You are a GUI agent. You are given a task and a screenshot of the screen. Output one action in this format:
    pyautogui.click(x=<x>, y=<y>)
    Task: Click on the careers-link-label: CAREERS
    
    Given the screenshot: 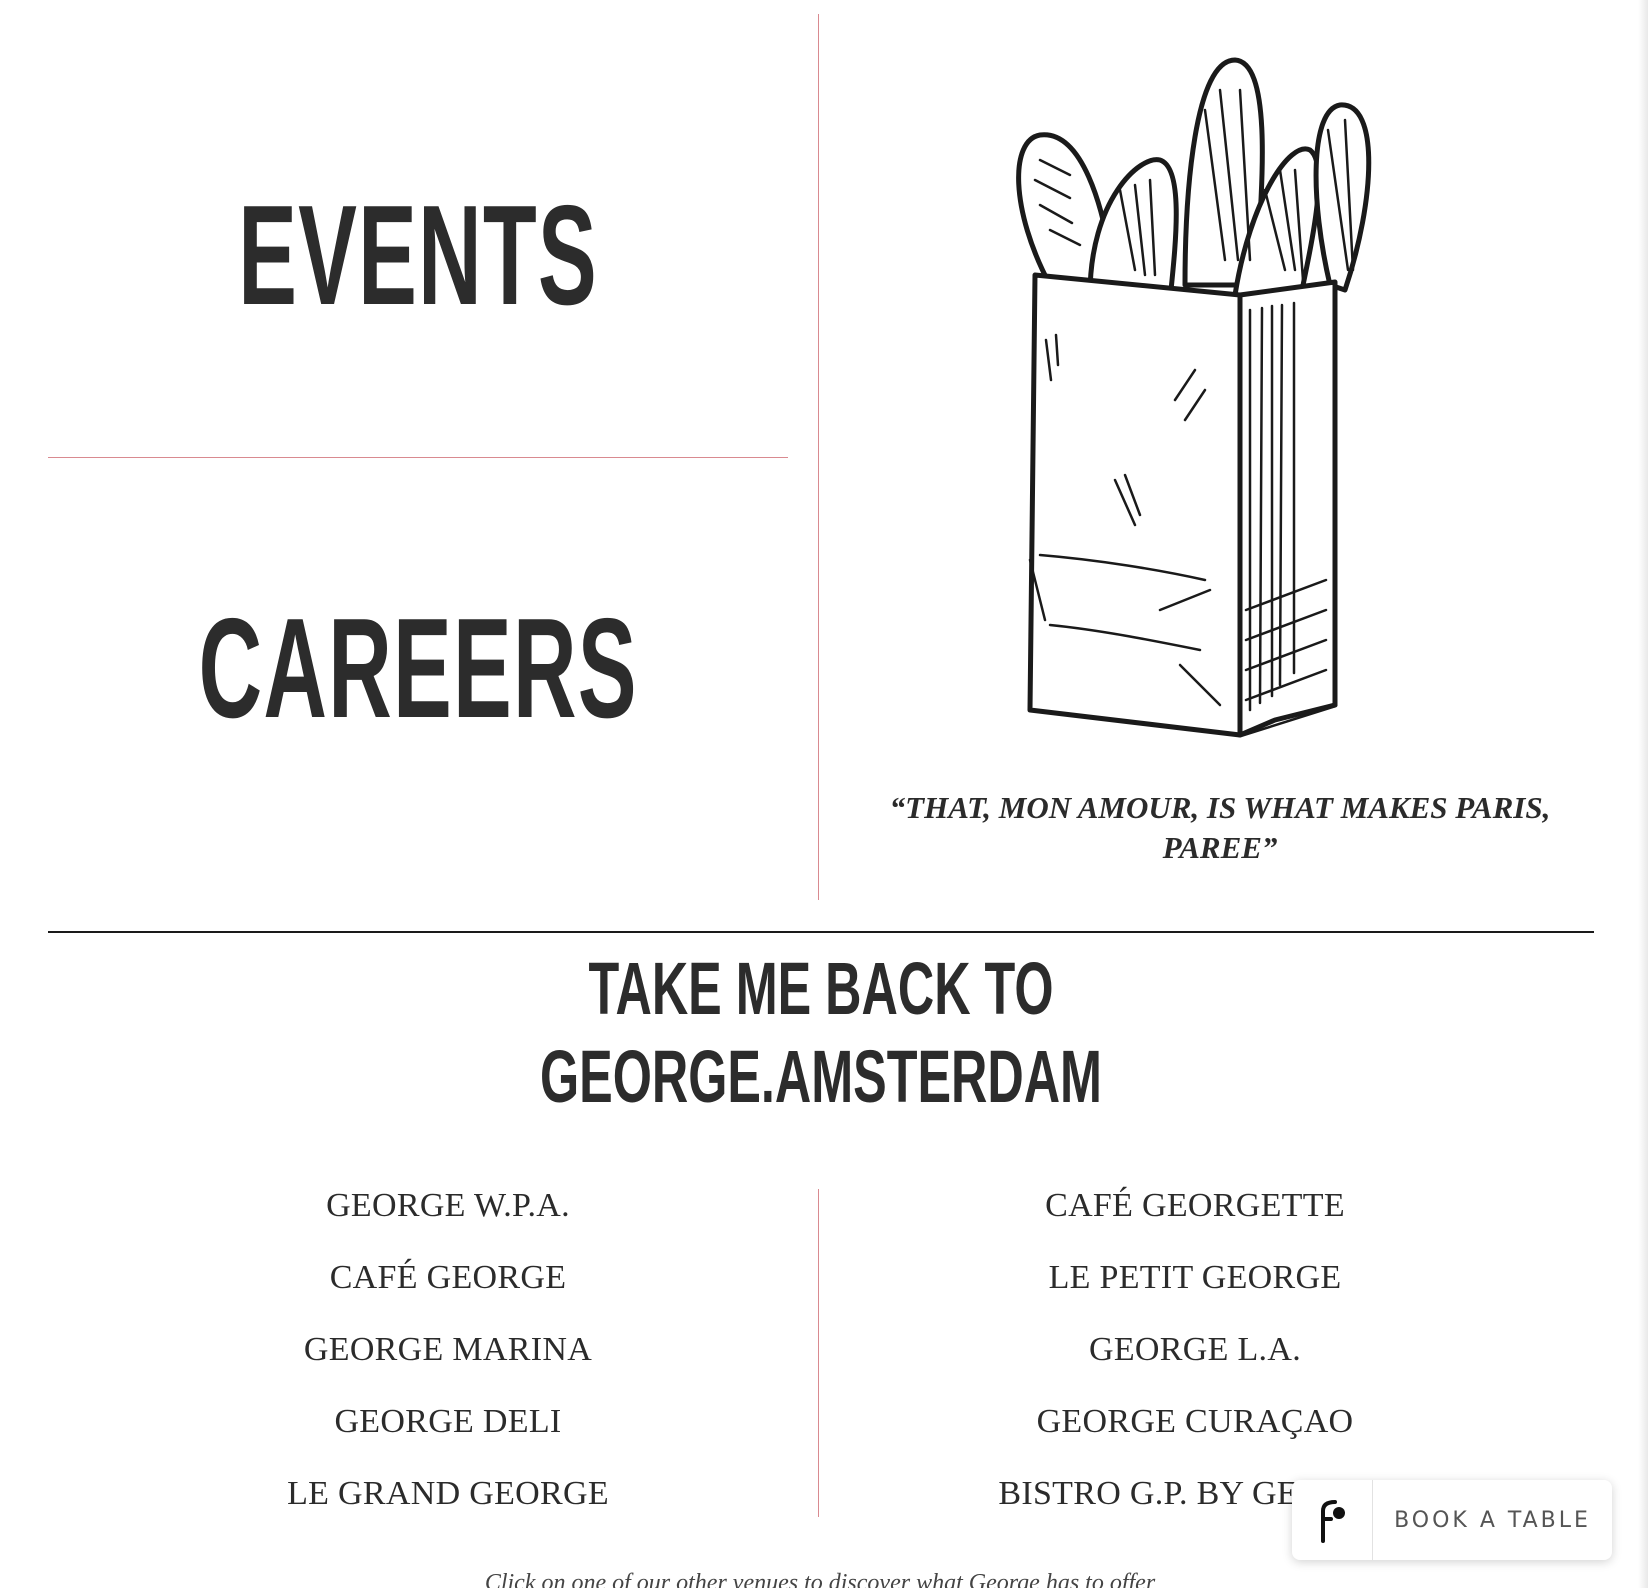 What is the action you would take?
    pyautogui.click(x=418, y=668)
    